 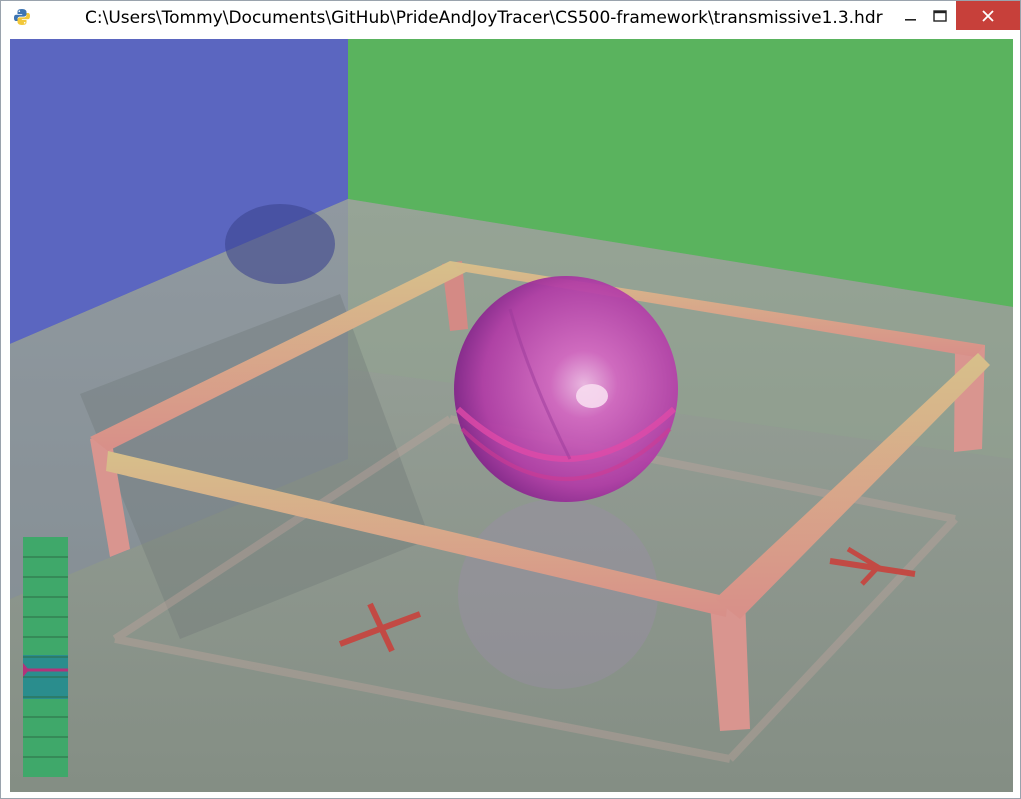 What do you see at coordinates (22, 17) in the screenshot?
I see `python-icon` at bounding box center [22, 17].